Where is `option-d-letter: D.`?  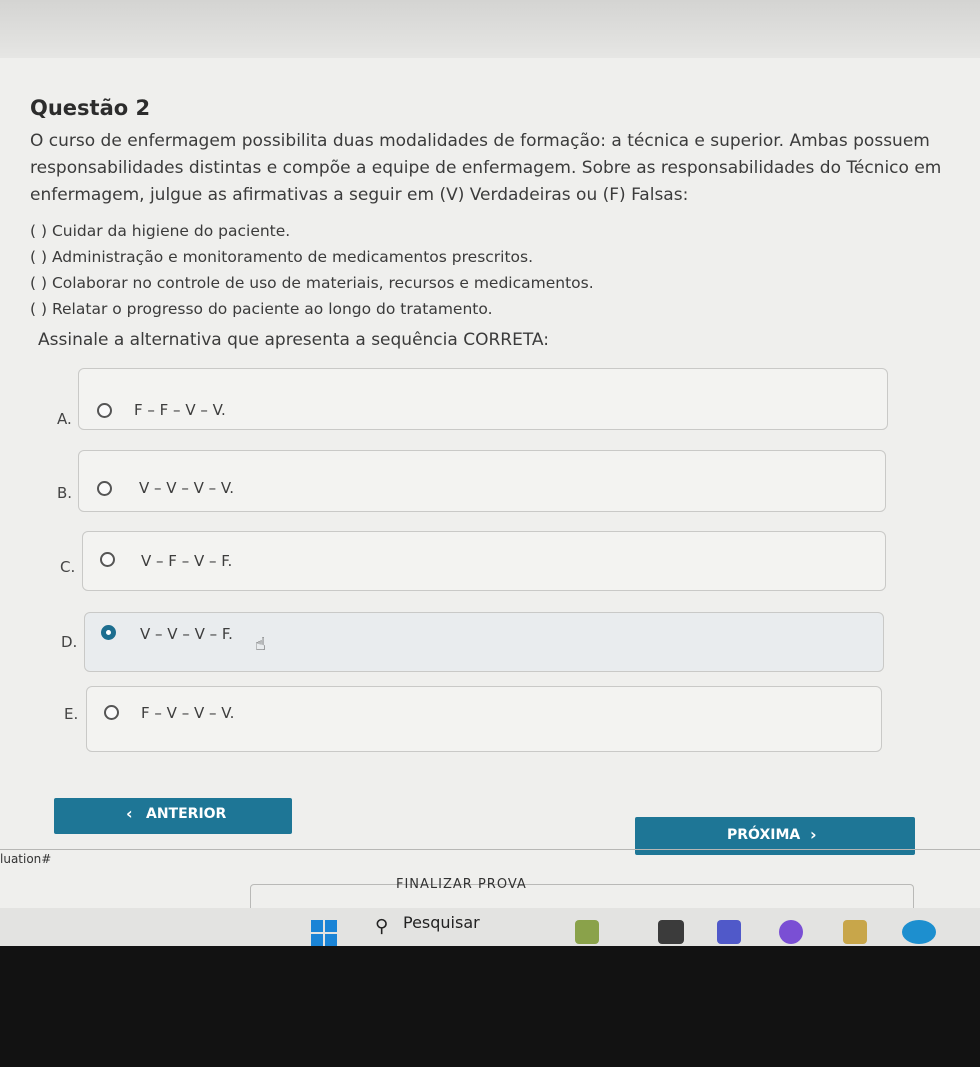 option-d-letter: D. is located at coordinates (69, 642).